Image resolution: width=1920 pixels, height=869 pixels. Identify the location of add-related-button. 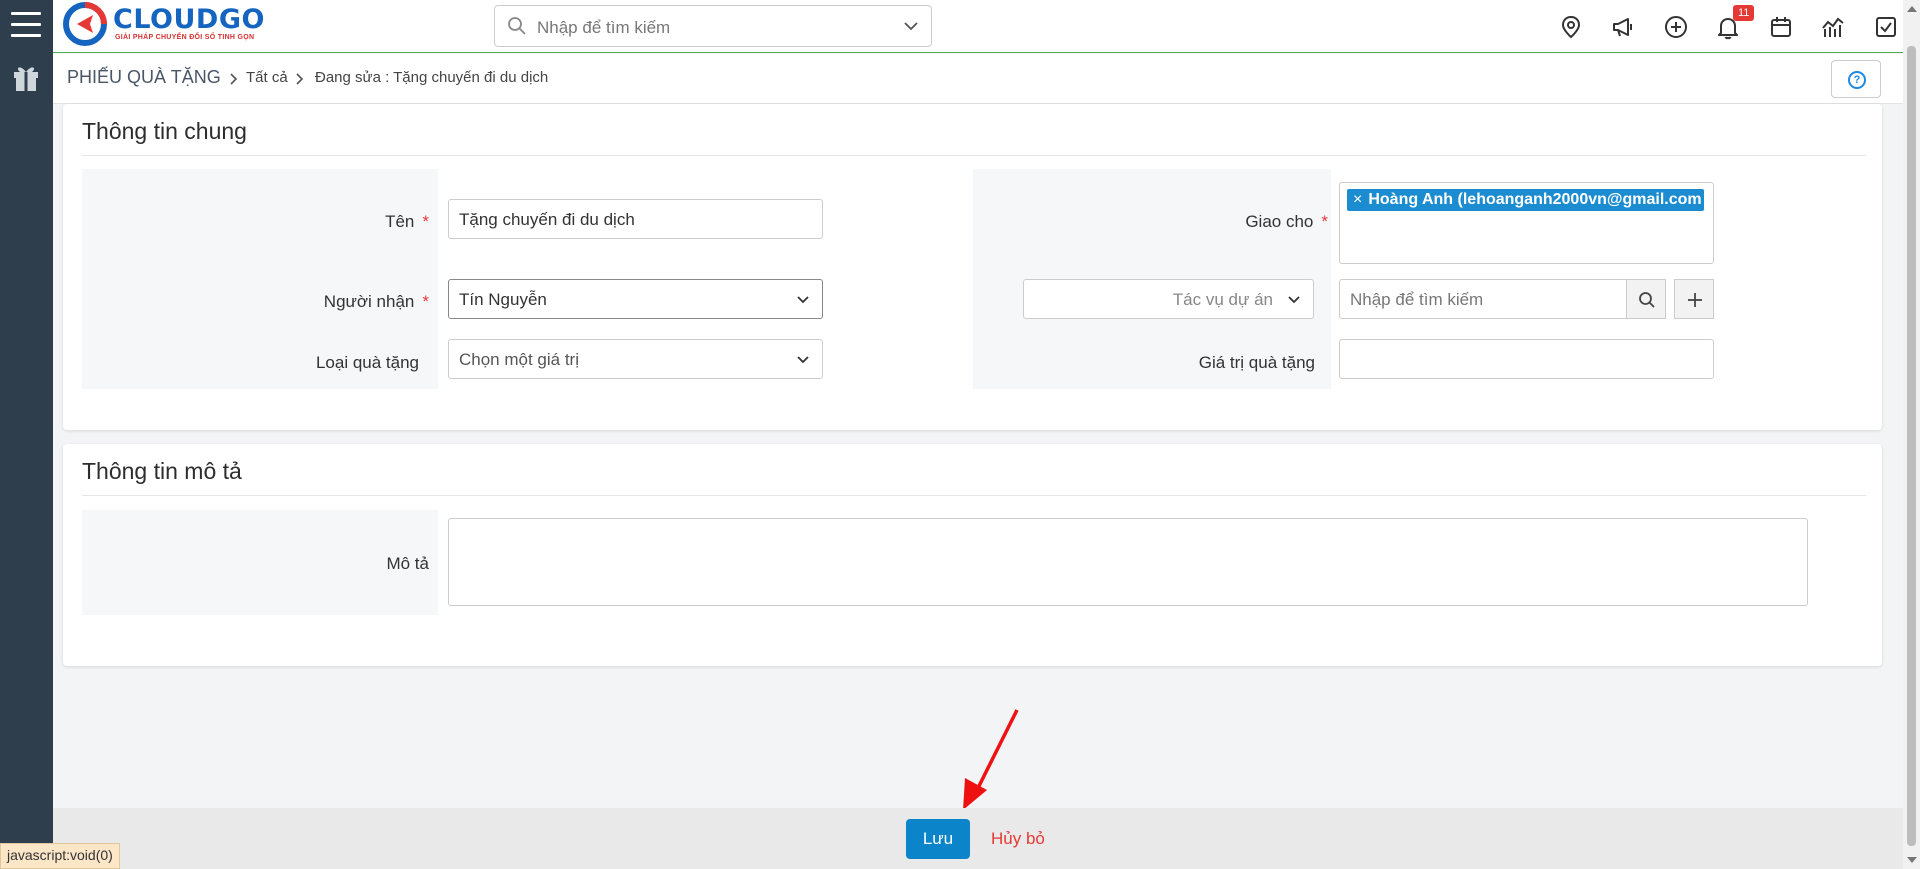
(1694, 299).